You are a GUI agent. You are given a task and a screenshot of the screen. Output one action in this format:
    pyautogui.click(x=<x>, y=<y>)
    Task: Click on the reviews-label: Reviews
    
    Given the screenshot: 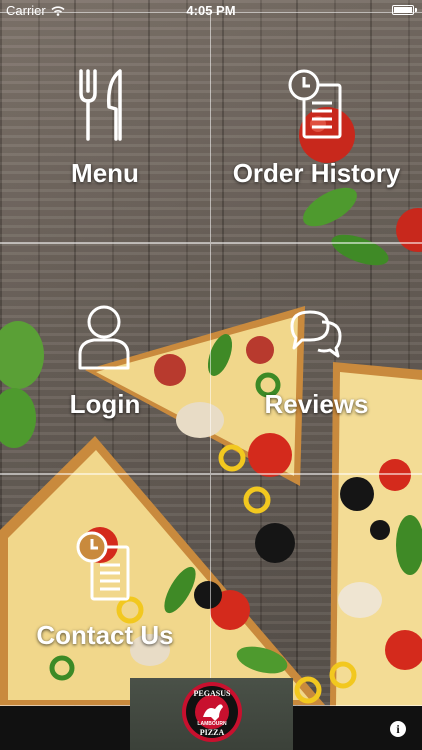 What is the action you would take?
    pyautogui.click(x=316, y=404)
    